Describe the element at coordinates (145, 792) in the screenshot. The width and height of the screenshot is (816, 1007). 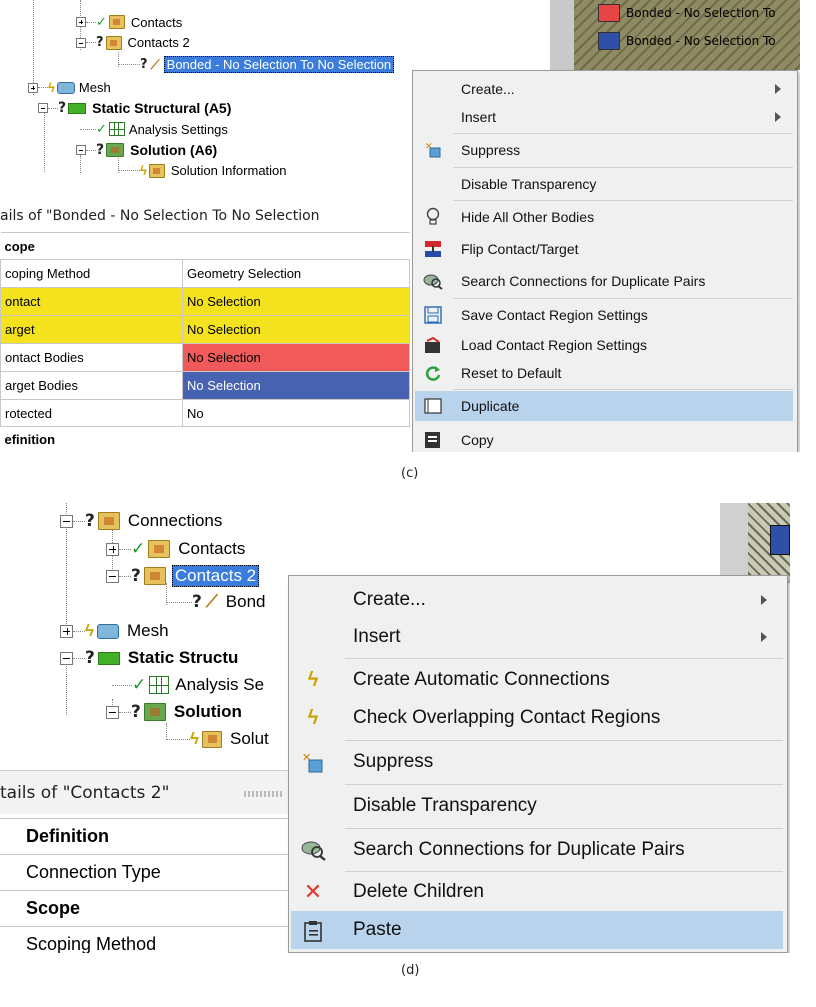
I see `details-header: tails of "Contacts 2"` at that location.